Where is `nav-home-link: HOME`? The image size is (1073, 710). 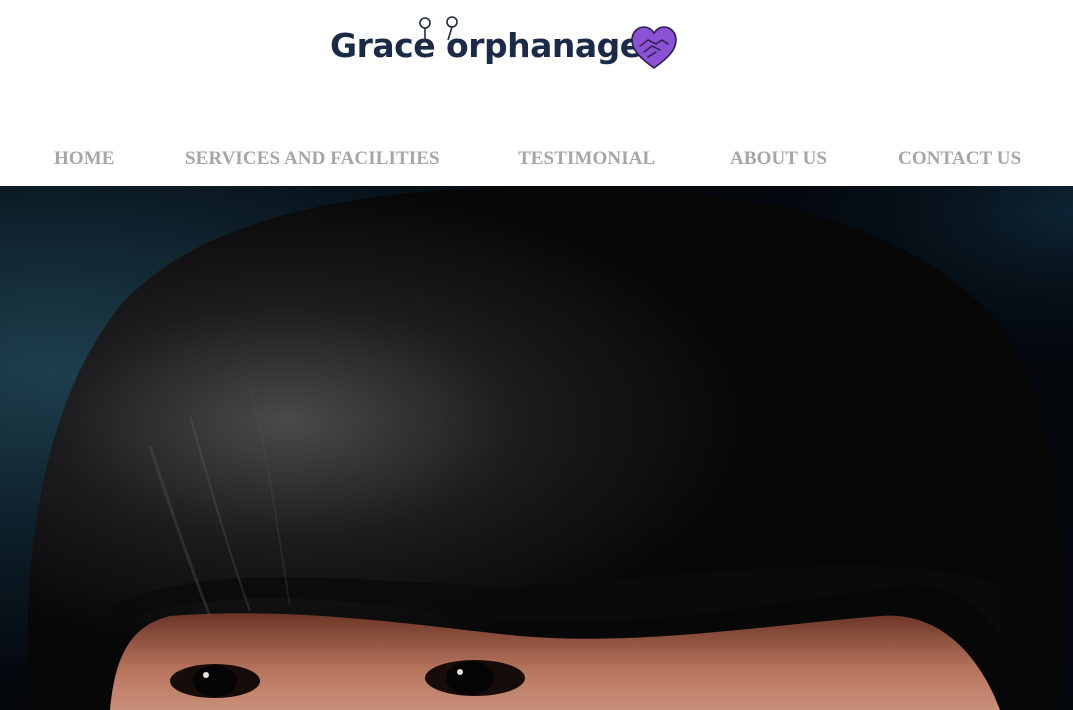
nav-home-link: HOME is located at coordinates (84, 159).